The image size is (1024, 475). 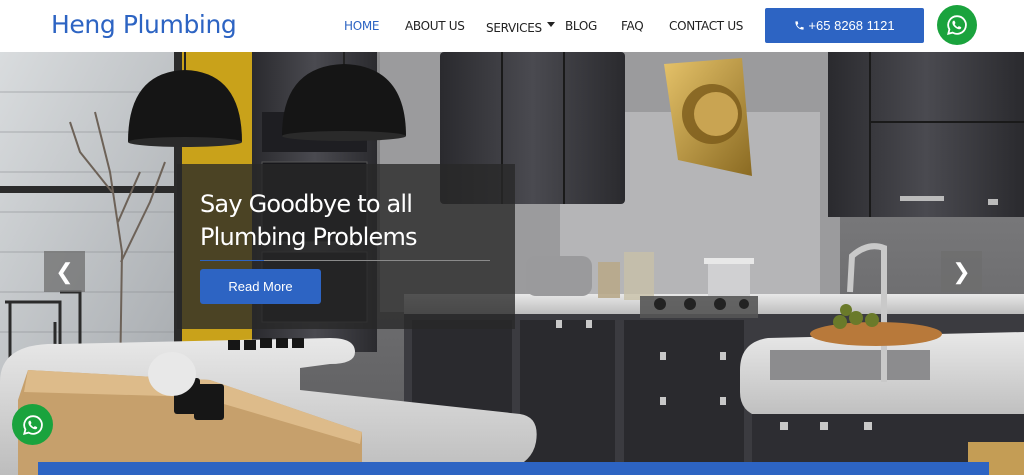 I want to click on read-more-button: Read More, so click(x=260, y=286).